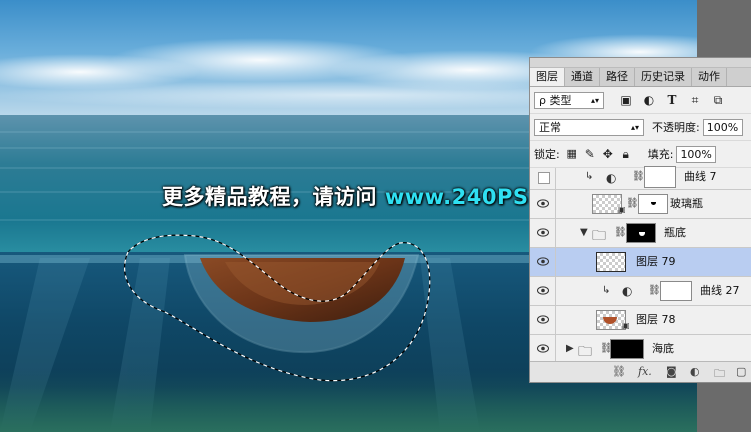 This screenshot has height=432, width=751. I want to click on tab-channels: 通道, so click(582, 77).